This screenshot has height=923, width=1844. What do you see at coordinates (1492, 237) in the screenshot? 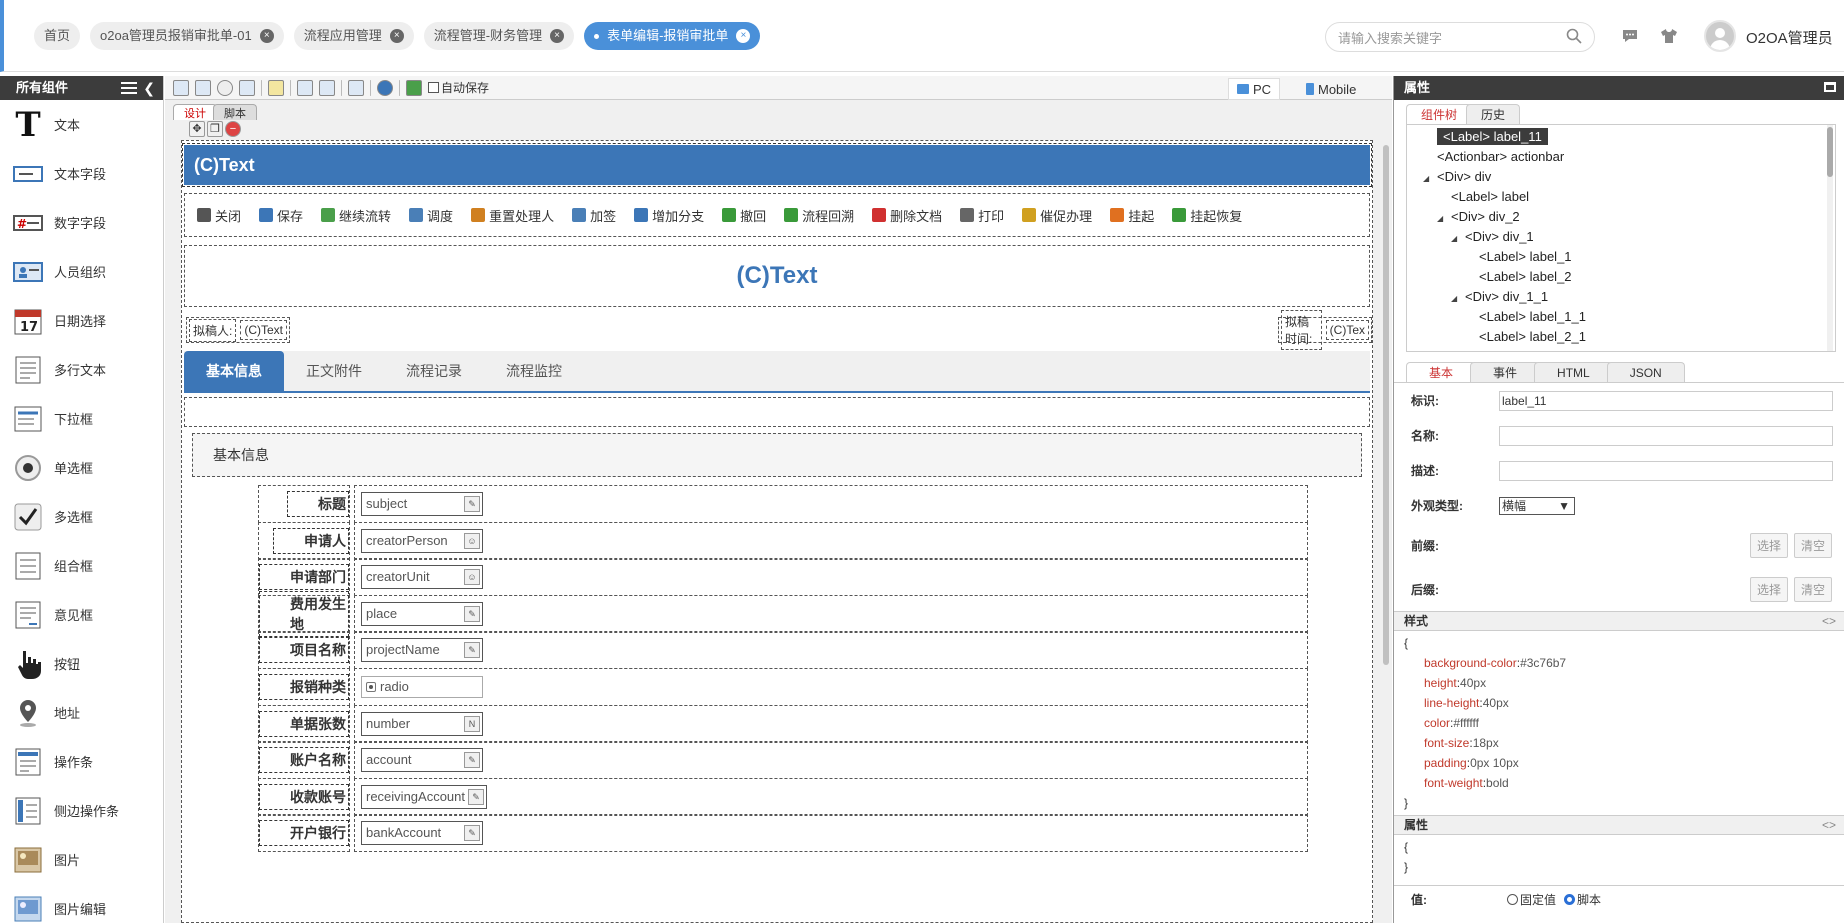
I see `tree-node: ◢ <Div> div_1` at bounding box center [1492, 237].